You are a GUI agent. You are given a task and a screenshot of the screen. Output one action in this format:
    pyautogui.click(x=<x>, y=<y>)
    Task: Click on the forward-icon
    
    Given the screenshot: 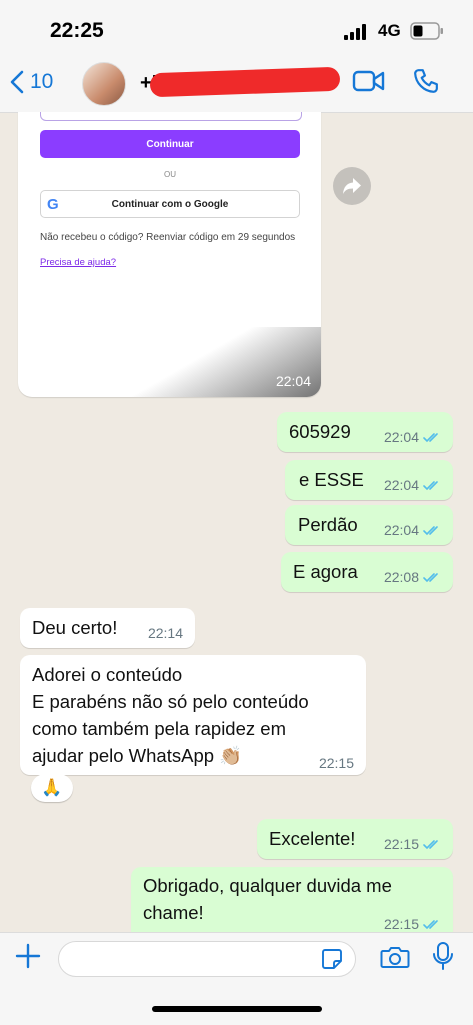 What is the action you would take?
    pyautogui.click(x=352, y=186)
    